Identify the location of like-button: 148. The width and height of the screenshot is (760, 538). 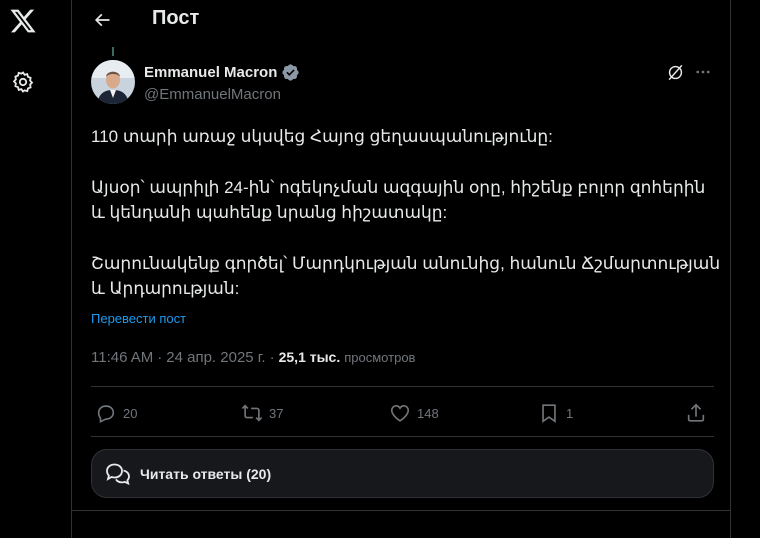
(414, 413).